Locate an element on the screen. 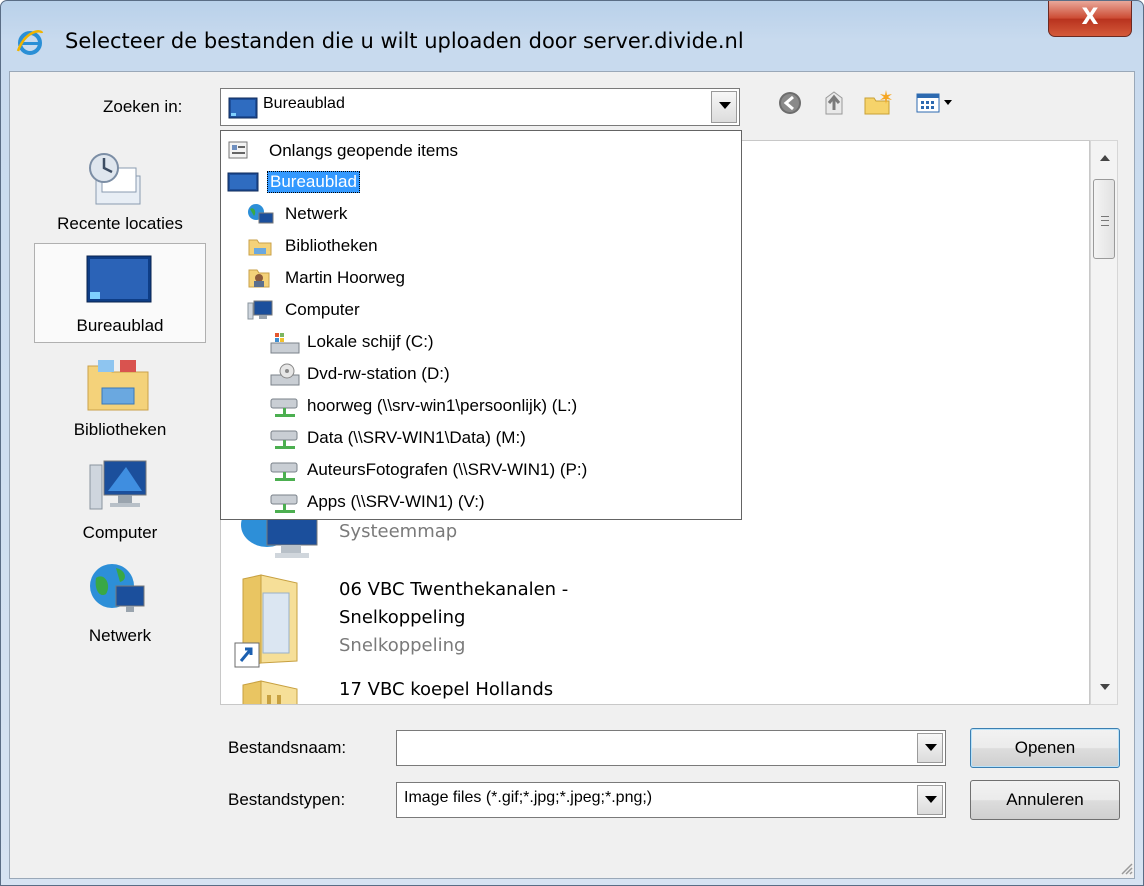  place-recent-locations: Recente locaties is located at coordinates (120, 190).